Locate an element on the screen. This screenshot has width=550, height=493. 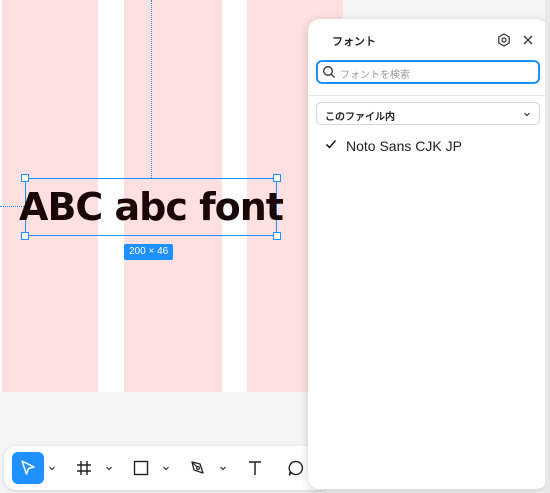
move-tool-button is located at coordinates (28, 468).